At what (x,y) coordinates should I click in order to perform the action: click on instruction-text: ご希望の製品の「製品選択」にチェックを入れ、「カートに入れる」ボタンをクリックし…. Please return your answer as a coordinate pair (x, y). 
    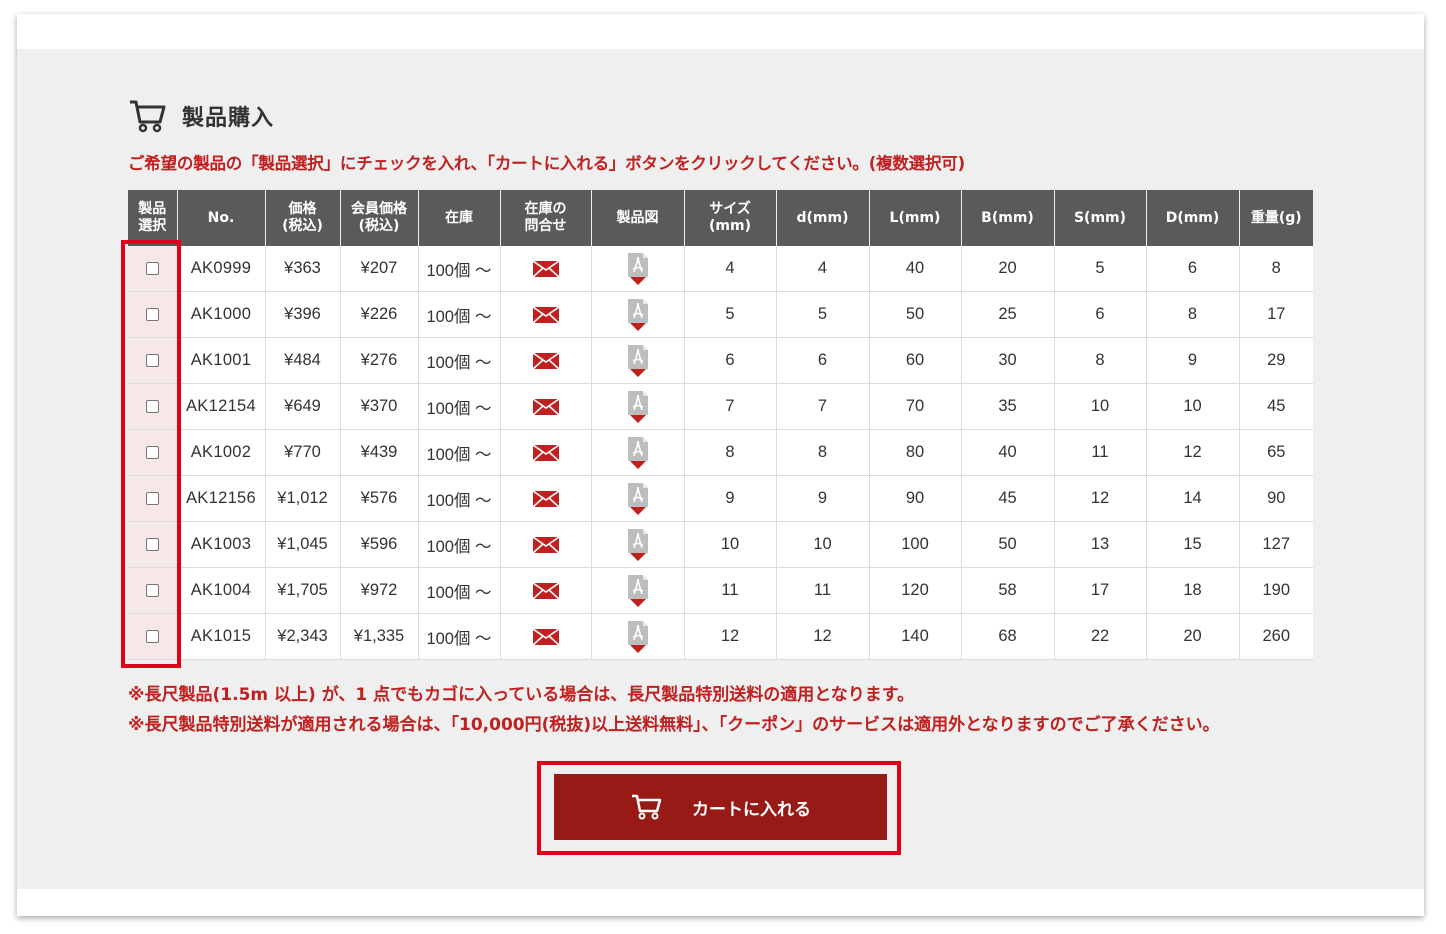
    Looking at the image, I should click on (546, 163).